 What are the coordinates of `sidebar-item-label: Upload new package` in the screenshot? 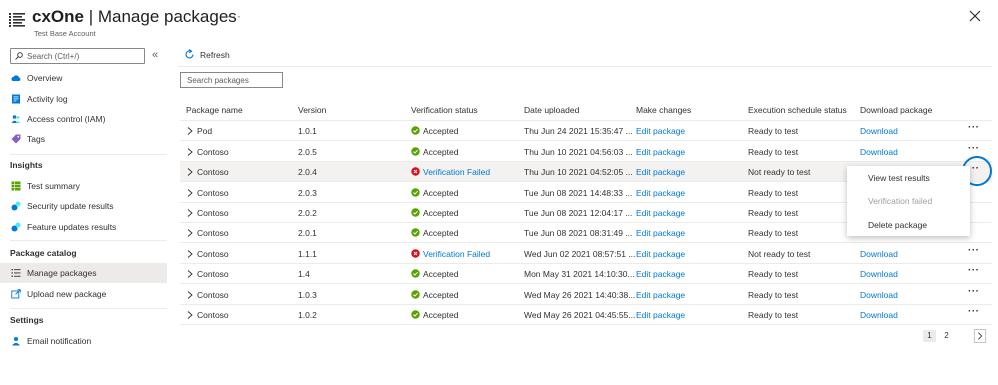 It's located at (67, 294).